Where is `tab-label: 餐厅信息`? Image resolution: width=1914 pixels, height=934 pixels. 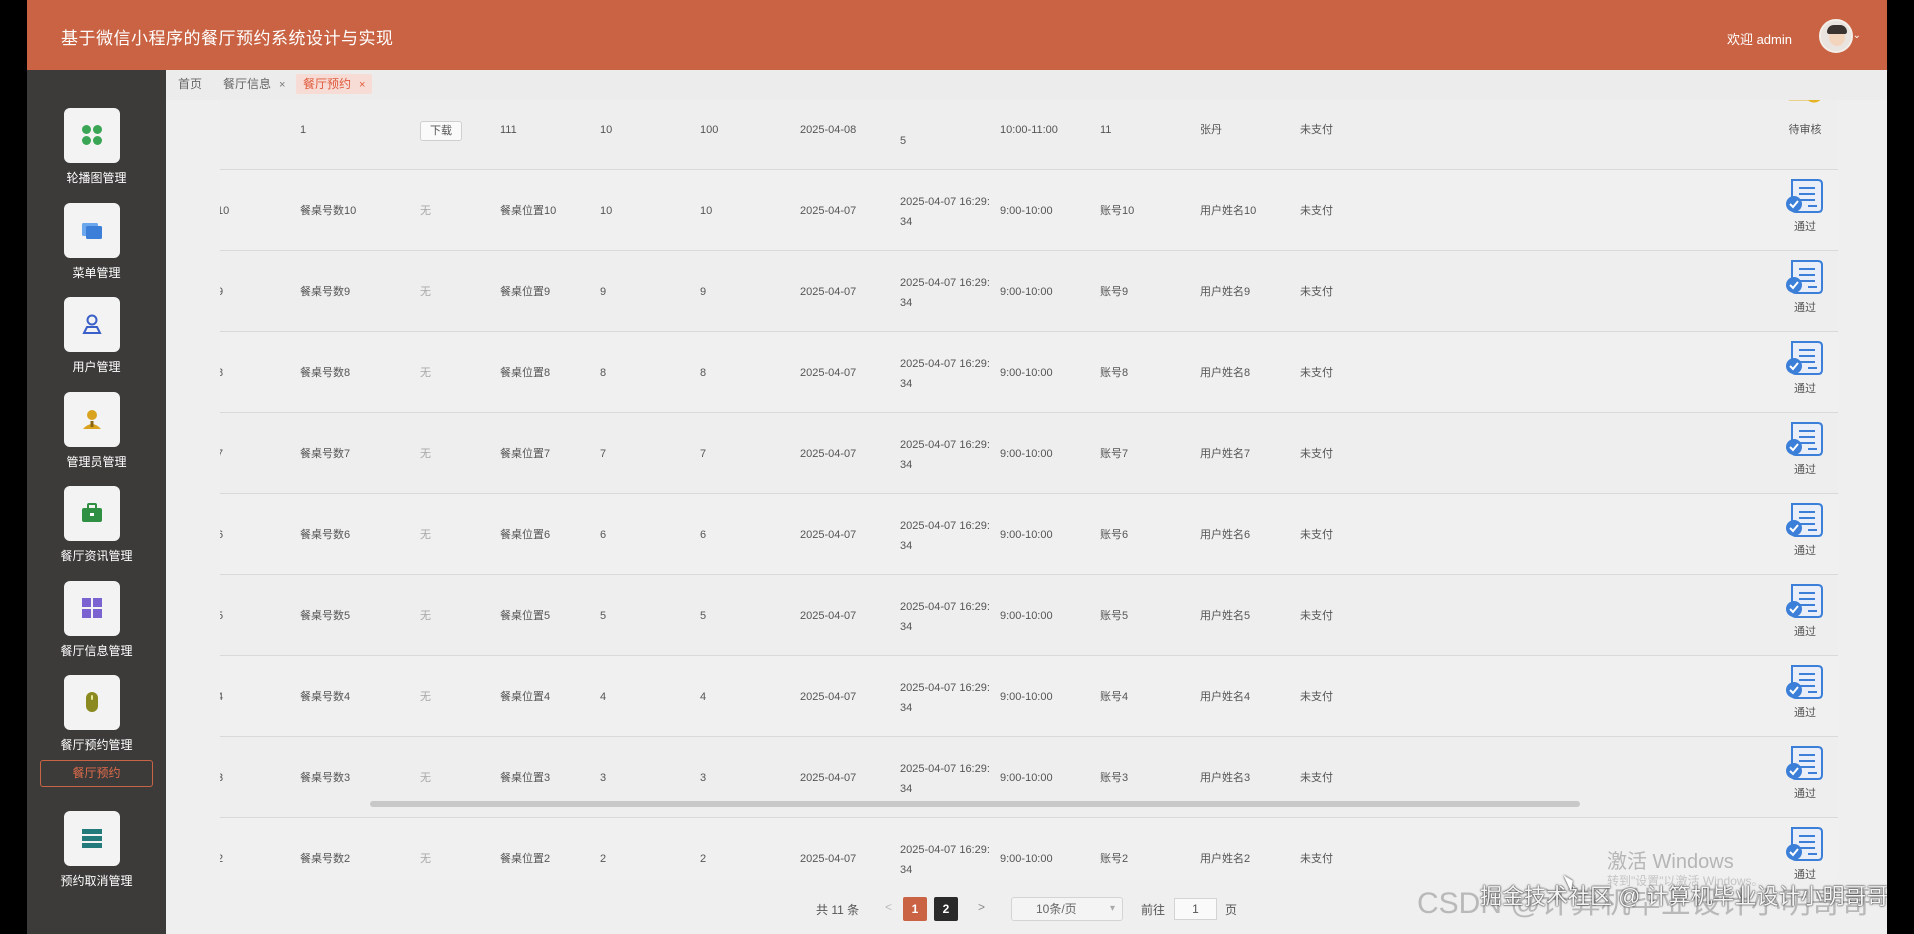 tab-label: 餐厅信息 is located at coordinates (247, 84).